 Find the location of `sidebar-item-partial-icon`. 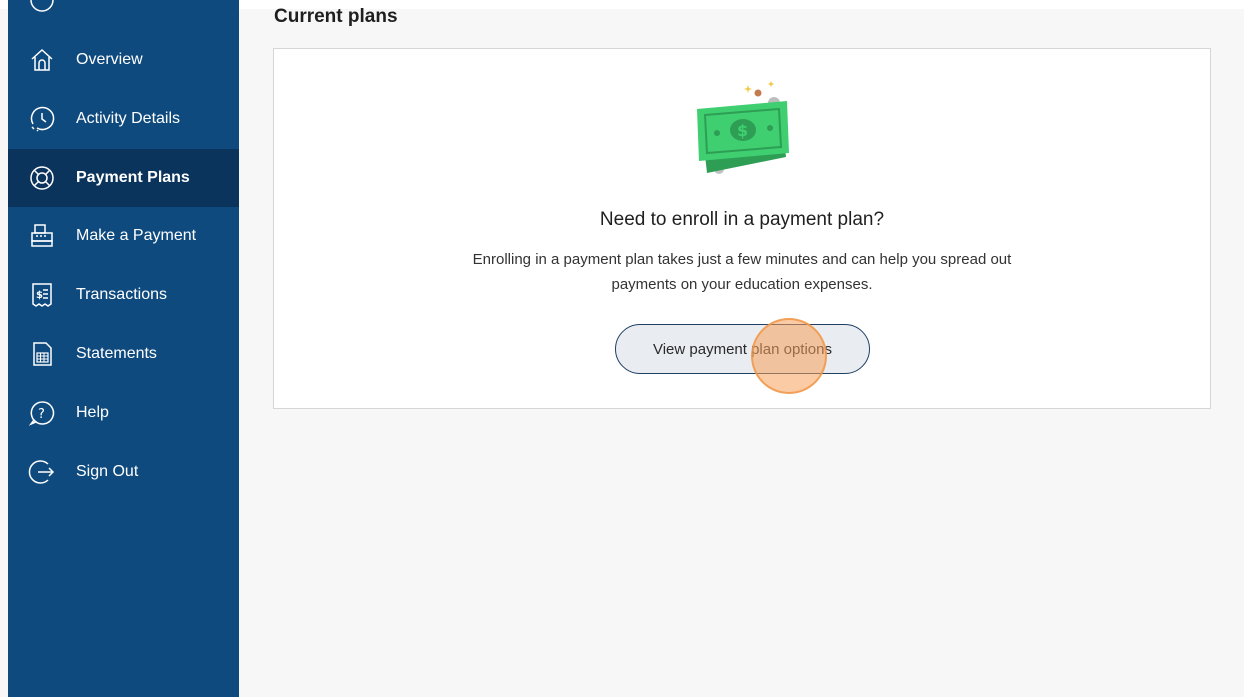

sidebar-item-partial-icon is located at coordinates (42, 7).